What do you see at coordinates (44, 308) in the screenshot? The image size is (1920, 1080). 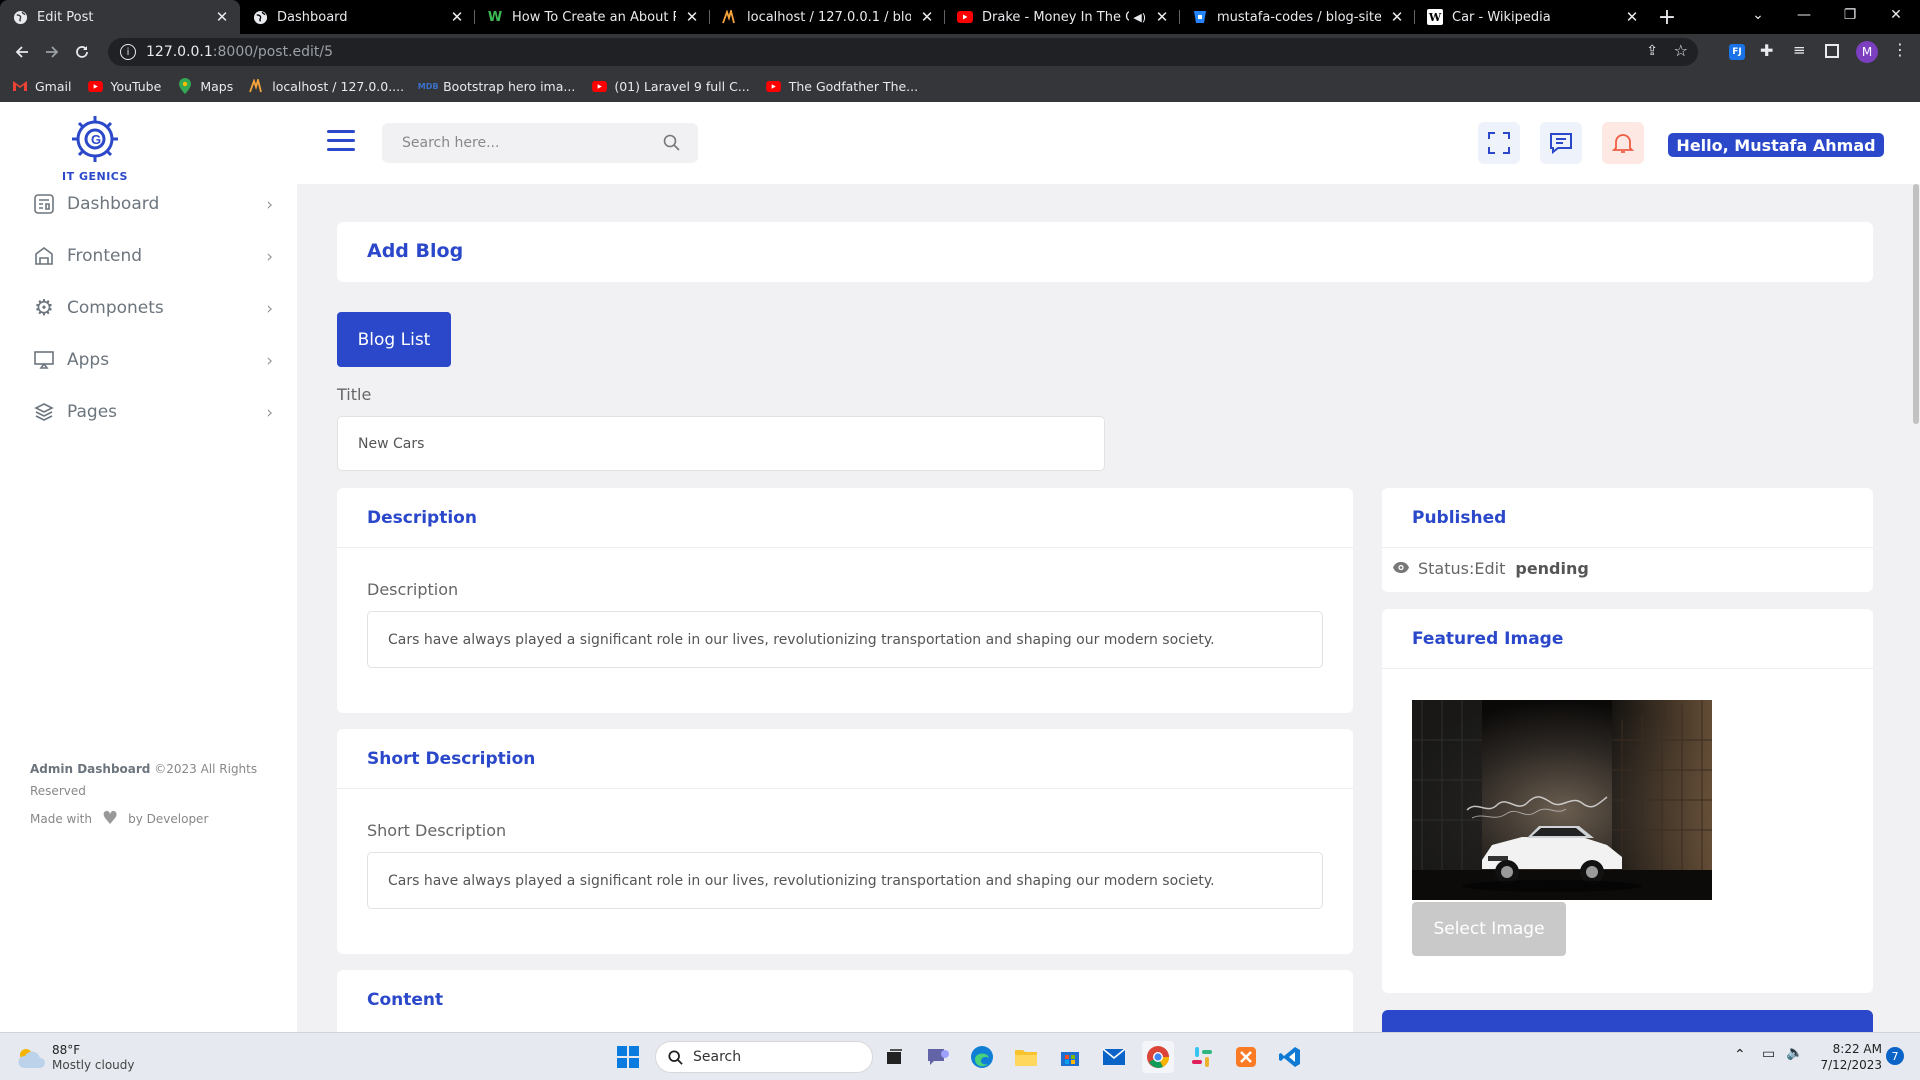 I see `gear-icon: ⚙` at bounding box center [44, 308].